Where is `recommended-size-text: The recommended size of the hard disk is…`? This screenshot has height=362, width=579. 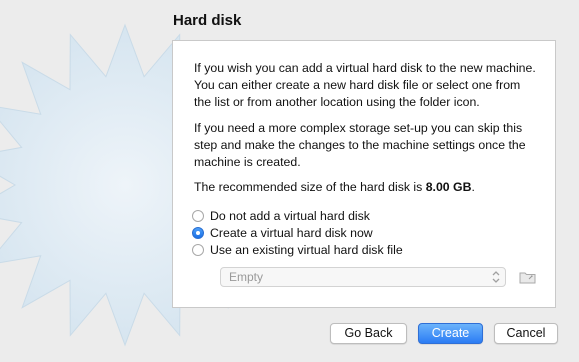
recommended-size-text: The recommended size of the hard disk is… is located at coordinates (366, 187).